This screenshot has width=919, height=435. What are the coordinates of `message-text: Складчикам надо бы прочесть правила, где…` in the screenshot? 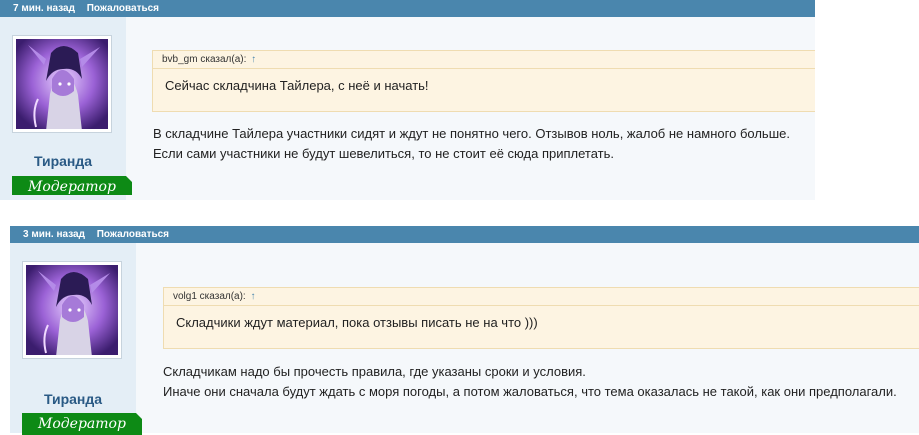 It's located at (530, 382).